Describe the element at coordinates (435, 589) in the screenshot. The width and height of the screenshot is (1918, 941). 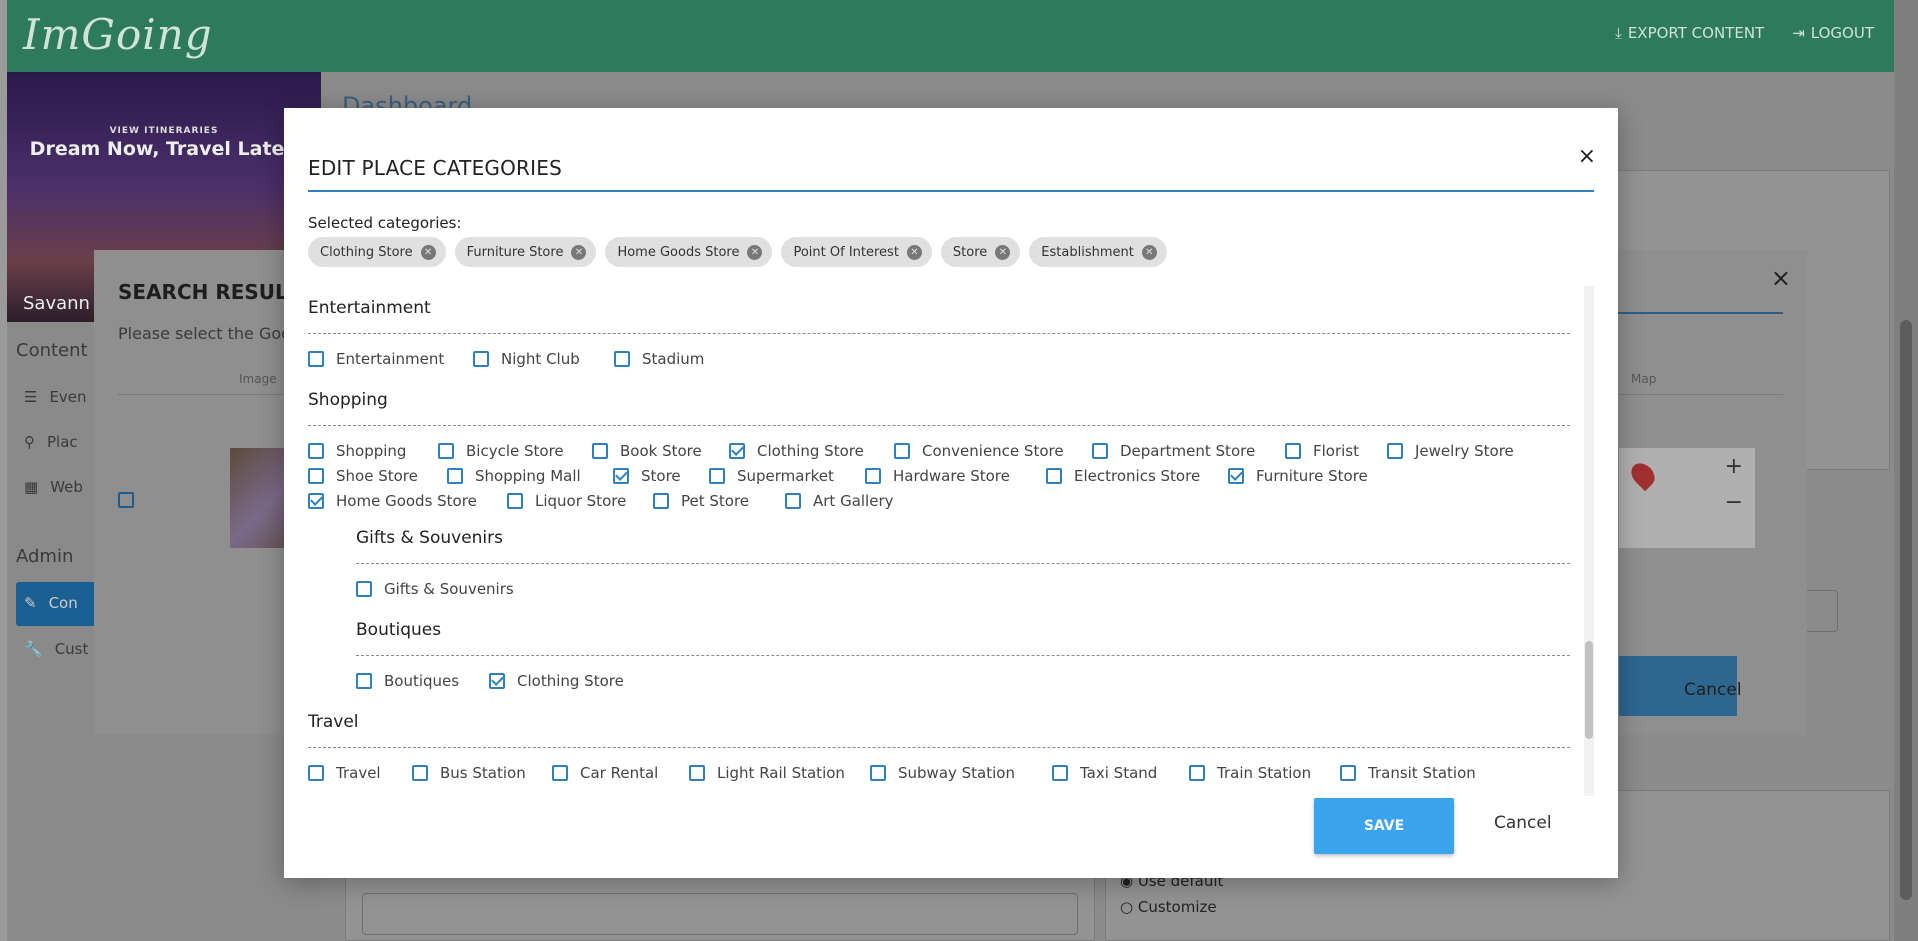
I see `option-gifts-souvenirs: Gifts & Souvenirs` at that location.